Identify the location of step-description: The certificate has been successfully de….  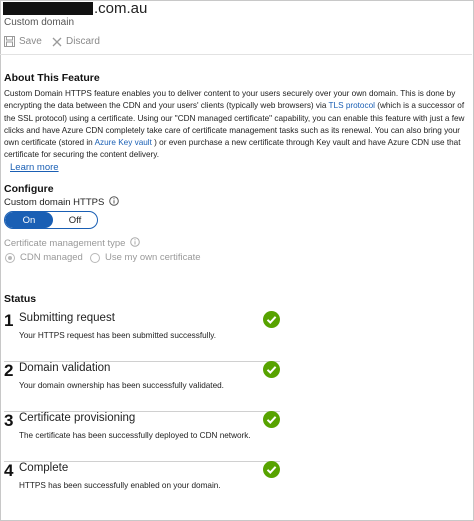
(135, 435).